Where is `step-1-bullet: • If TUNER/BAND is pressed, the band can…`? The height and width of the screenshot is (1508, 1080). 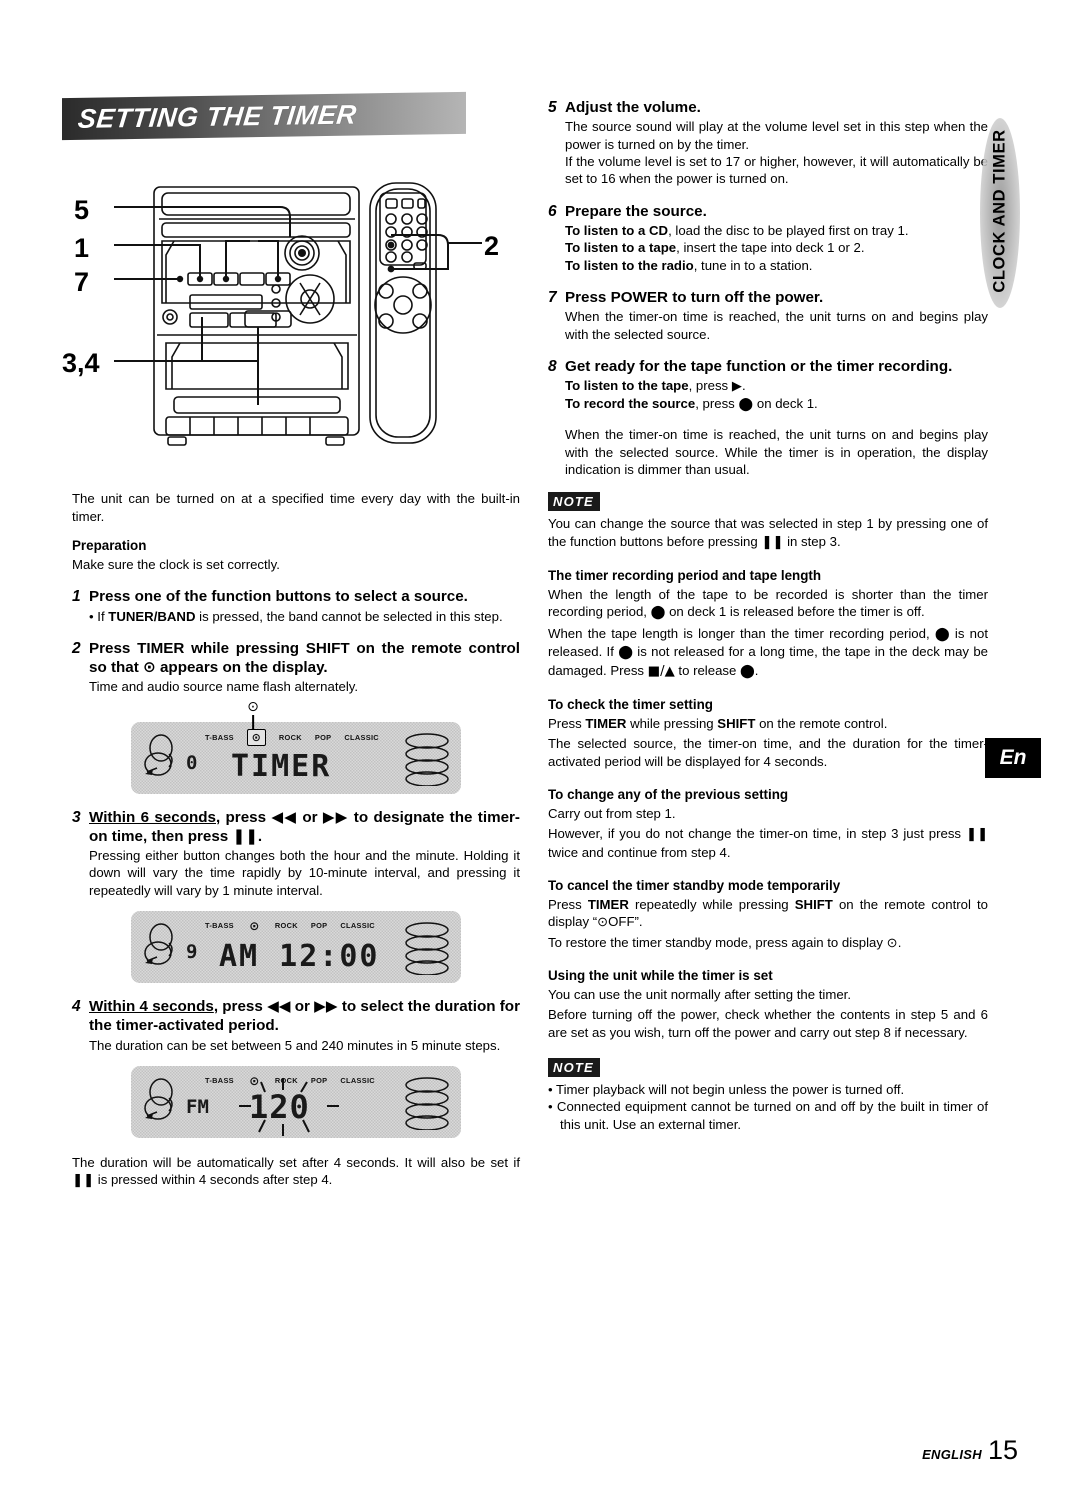 step-1-bullet: • If TUNER/BAND is pressed, the band can… is located at coordinates (296, 616).